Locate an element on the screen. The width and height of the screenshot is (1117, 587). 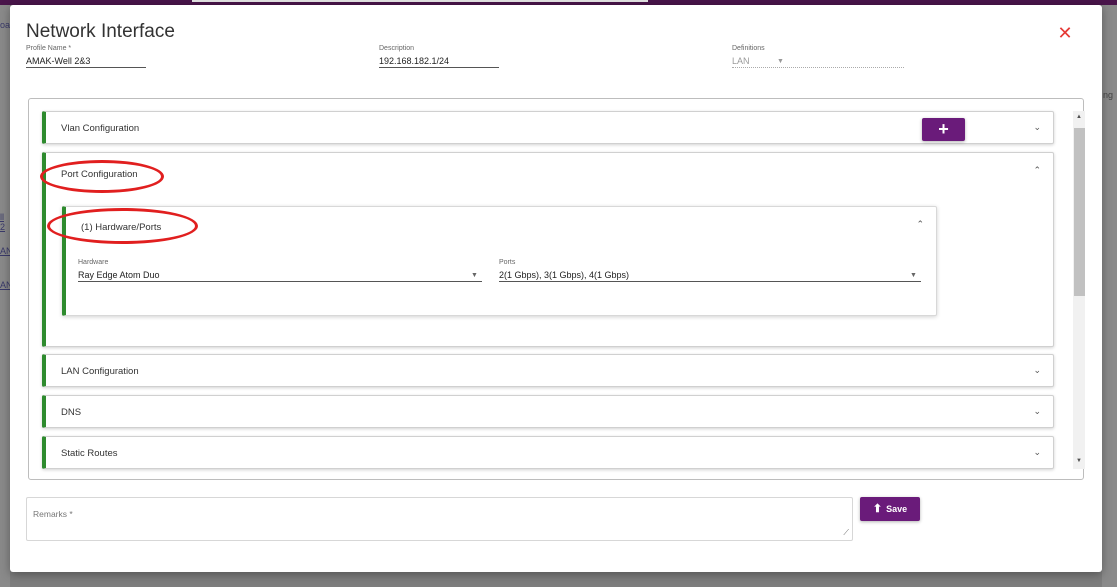
hardware-ports-title: (1) Hardware/Ports is located at coordinates (121, 227).